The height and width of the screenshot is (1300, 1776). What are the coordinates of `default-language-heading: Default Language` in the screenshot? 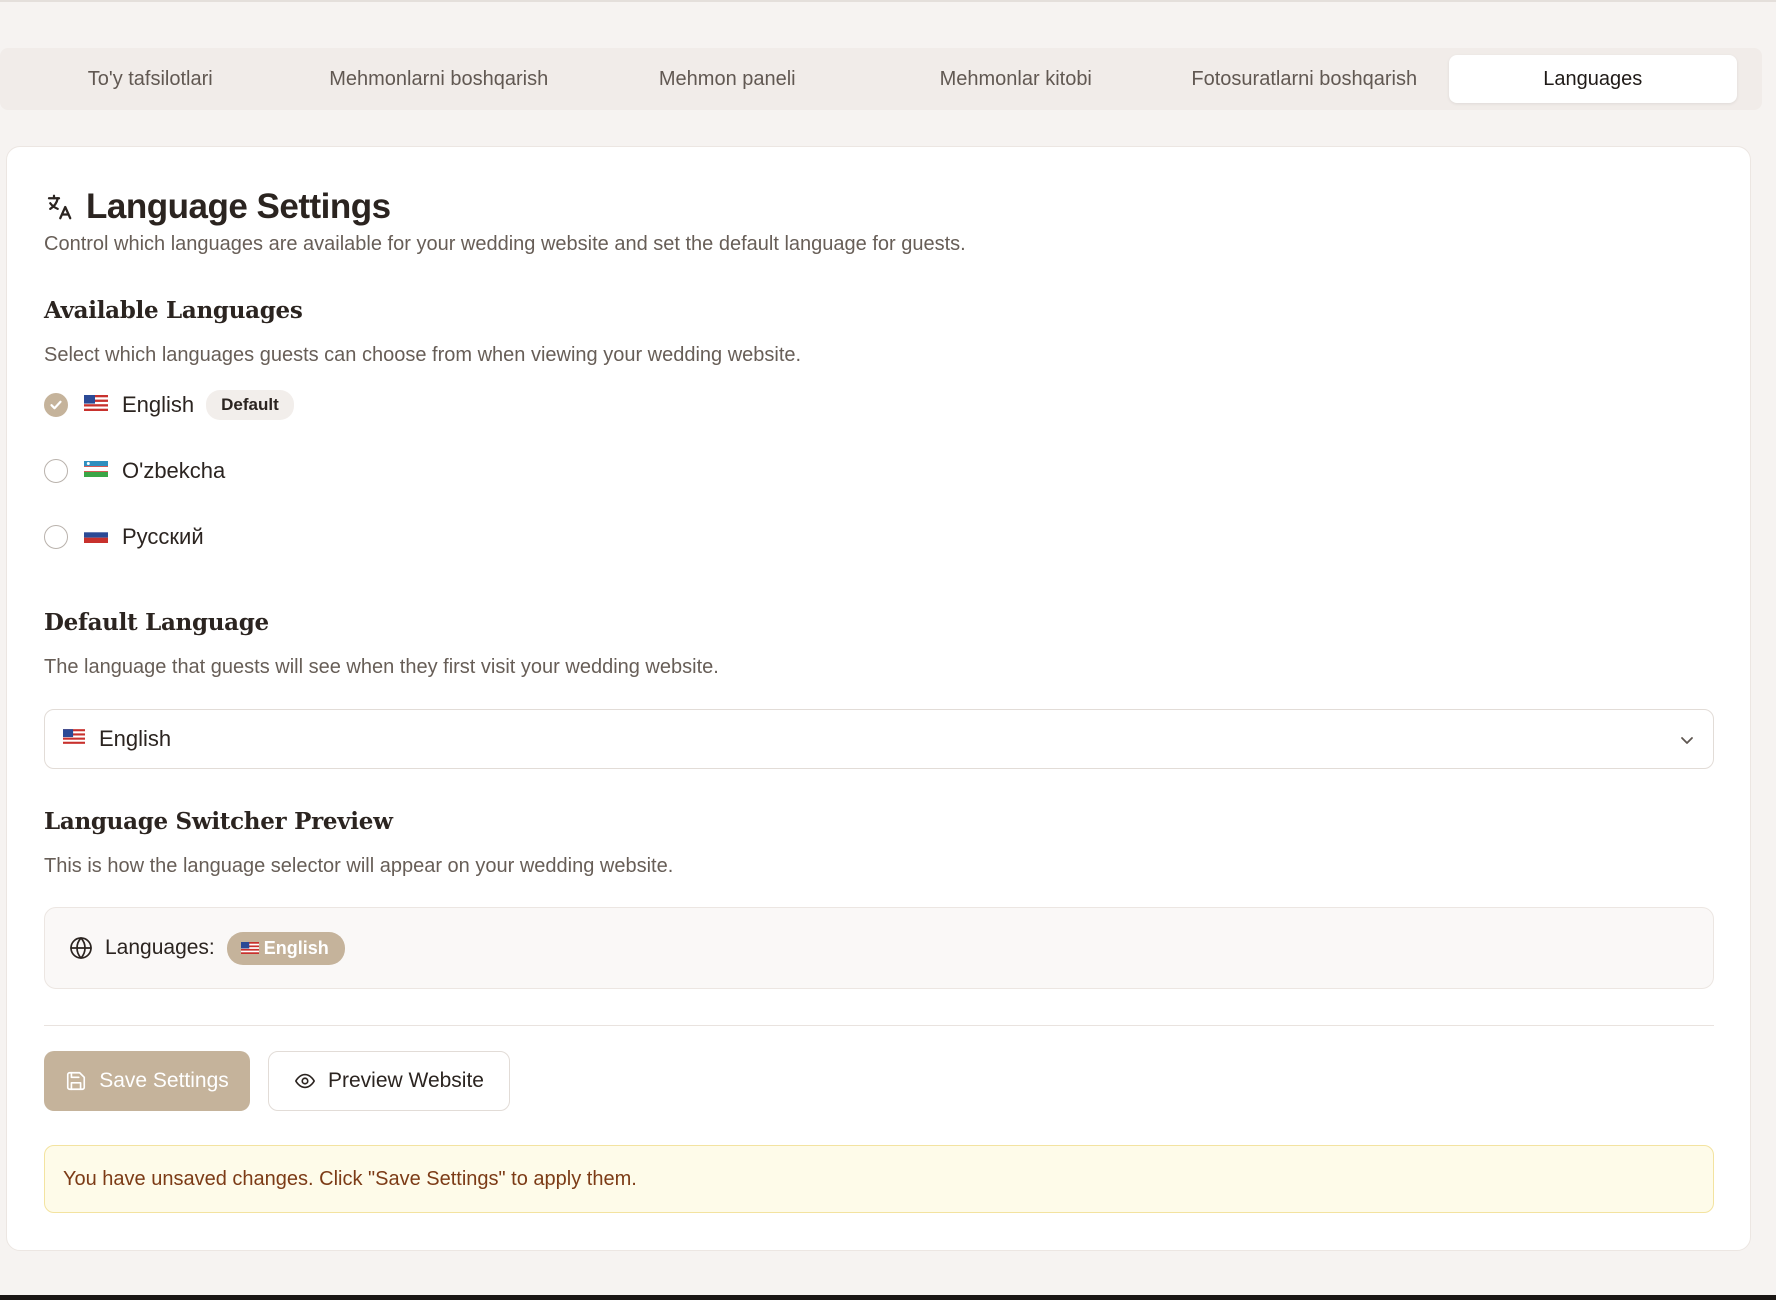 It's located at (156, 622).